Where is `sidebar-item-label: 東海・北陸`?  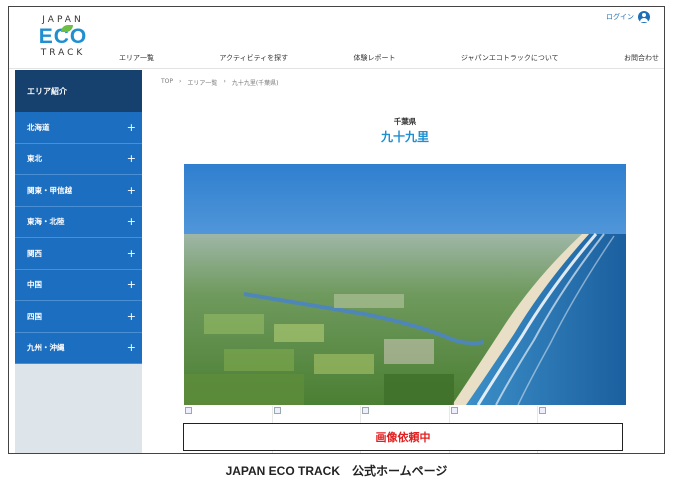
sidebar-item-label: 東海・北陸 is located at coordinates (46, 222).